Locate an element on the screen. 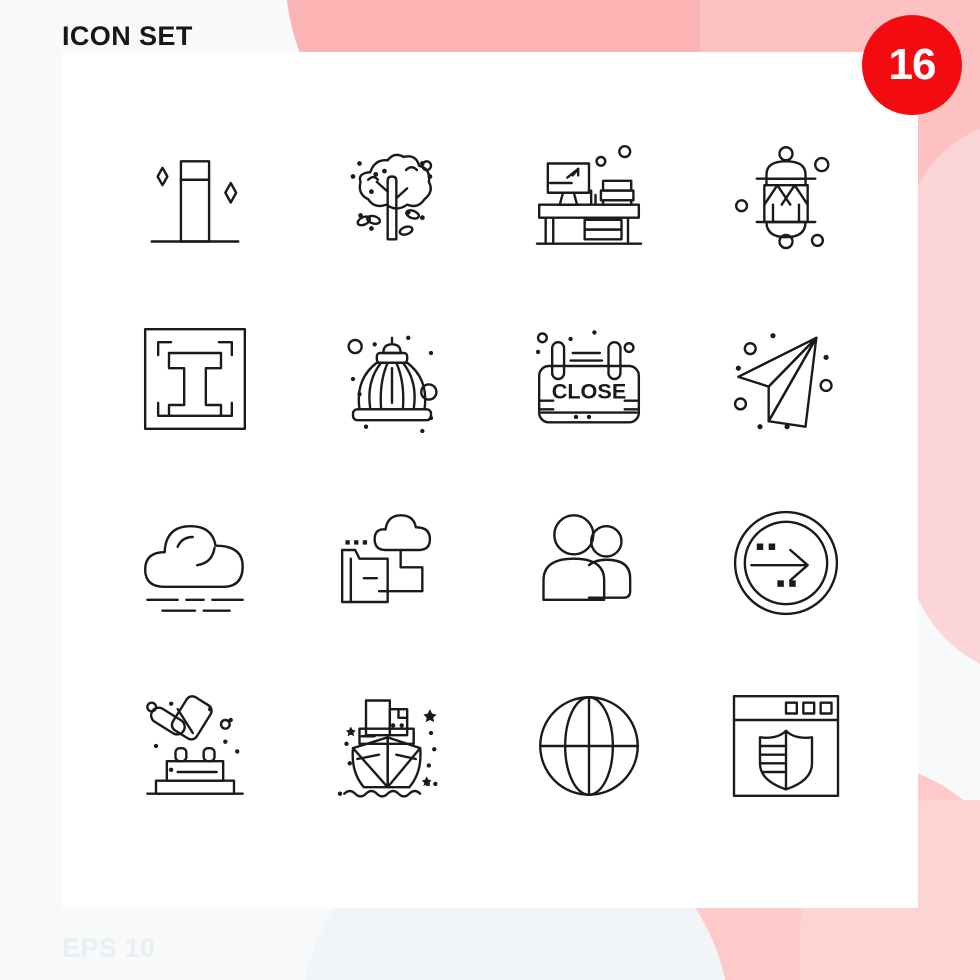  gavel-icon is located at coordinates (194, 745).